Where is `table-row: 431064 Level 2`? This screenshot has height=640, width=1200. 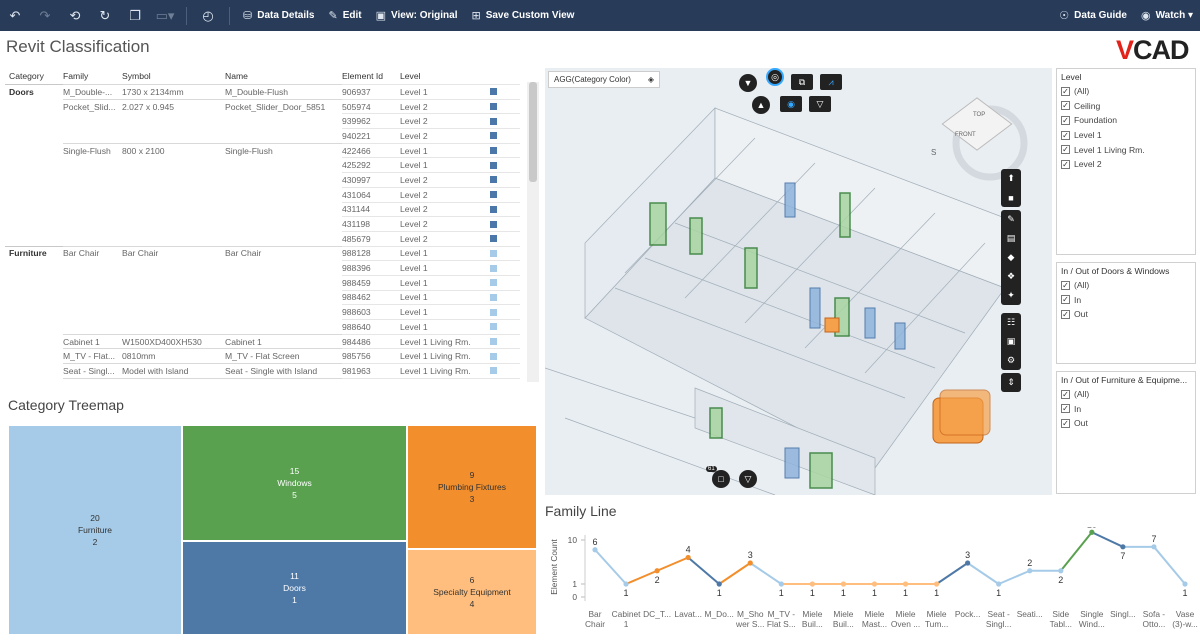
table-row: 431064 Level 2 is located at coordinates (272, 194).